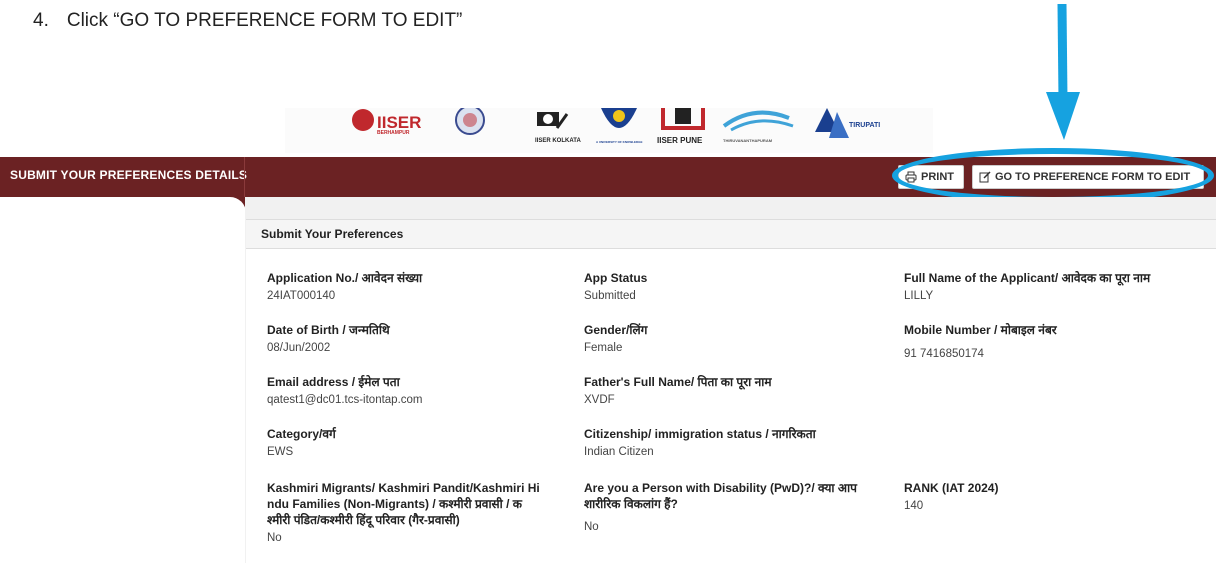  What do you see at coordinates (345, 400) in the screenshot?
I see `field-value: qatest1@dc01.tcs-itontap.com` at bounding box center [345, 400].